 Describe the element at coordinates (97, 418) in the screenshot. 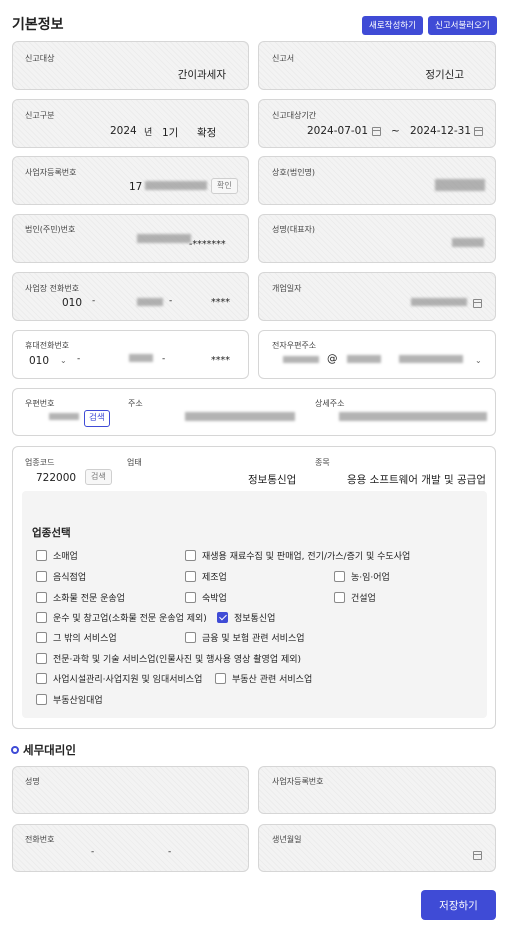

I see `zip-search-button: 검색` at that location.